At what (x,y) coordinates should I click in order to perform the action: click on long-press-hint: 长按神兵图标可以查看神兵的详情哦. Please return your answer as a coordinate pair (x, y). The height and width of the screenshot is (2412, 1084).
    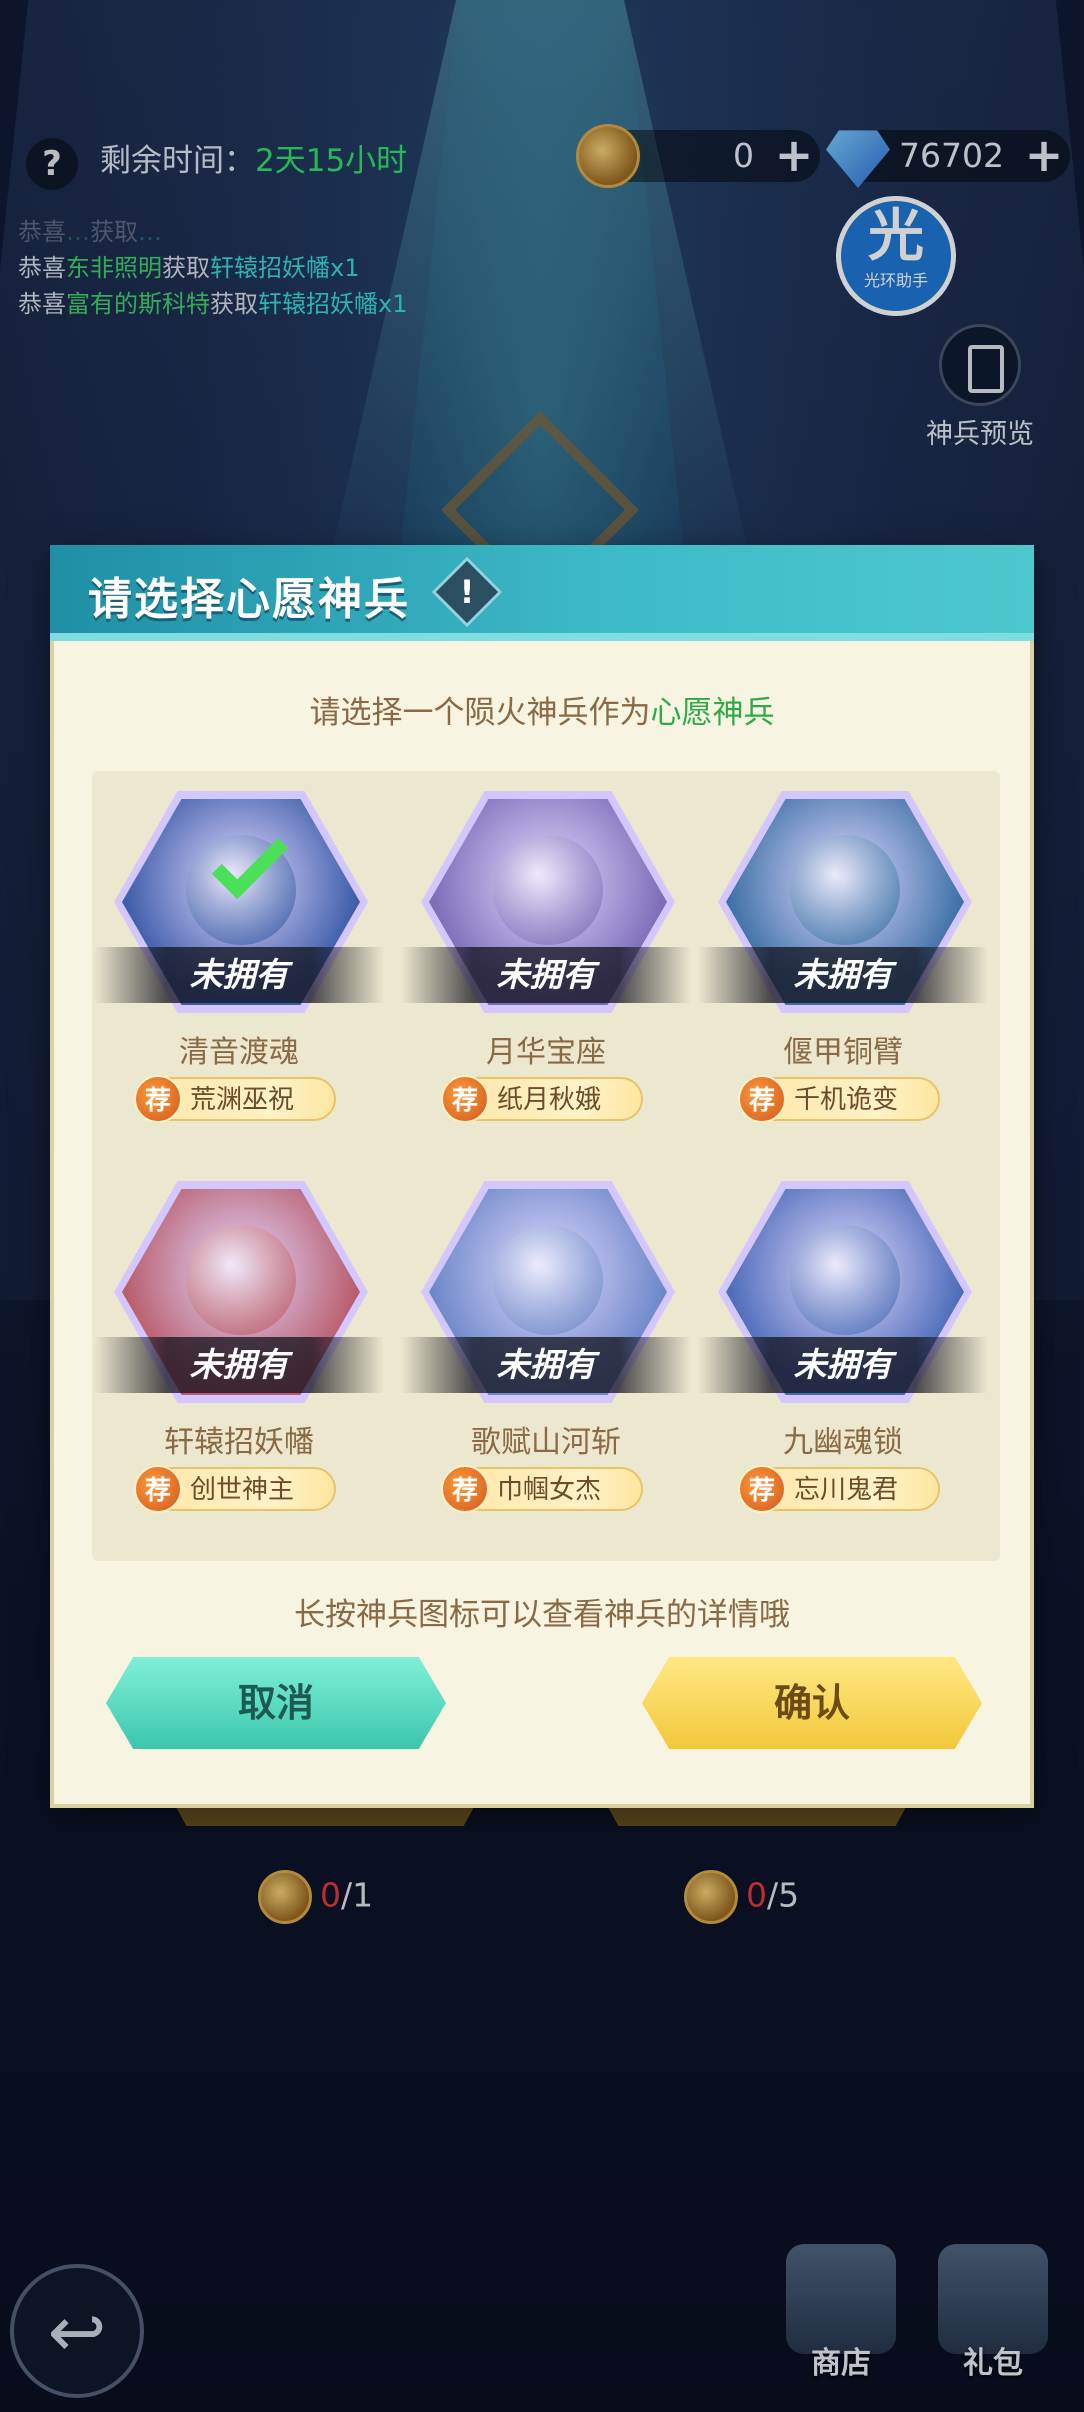
    Looking at the image, I should click on (542, 1615).